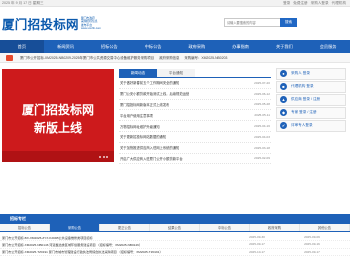 This screenshot has width=350, height=263. Describe the element at coordinates (149, 82) in the screenshot. I see `news-title: 关于做好新春前五个工作期间安全的通知` at that location.